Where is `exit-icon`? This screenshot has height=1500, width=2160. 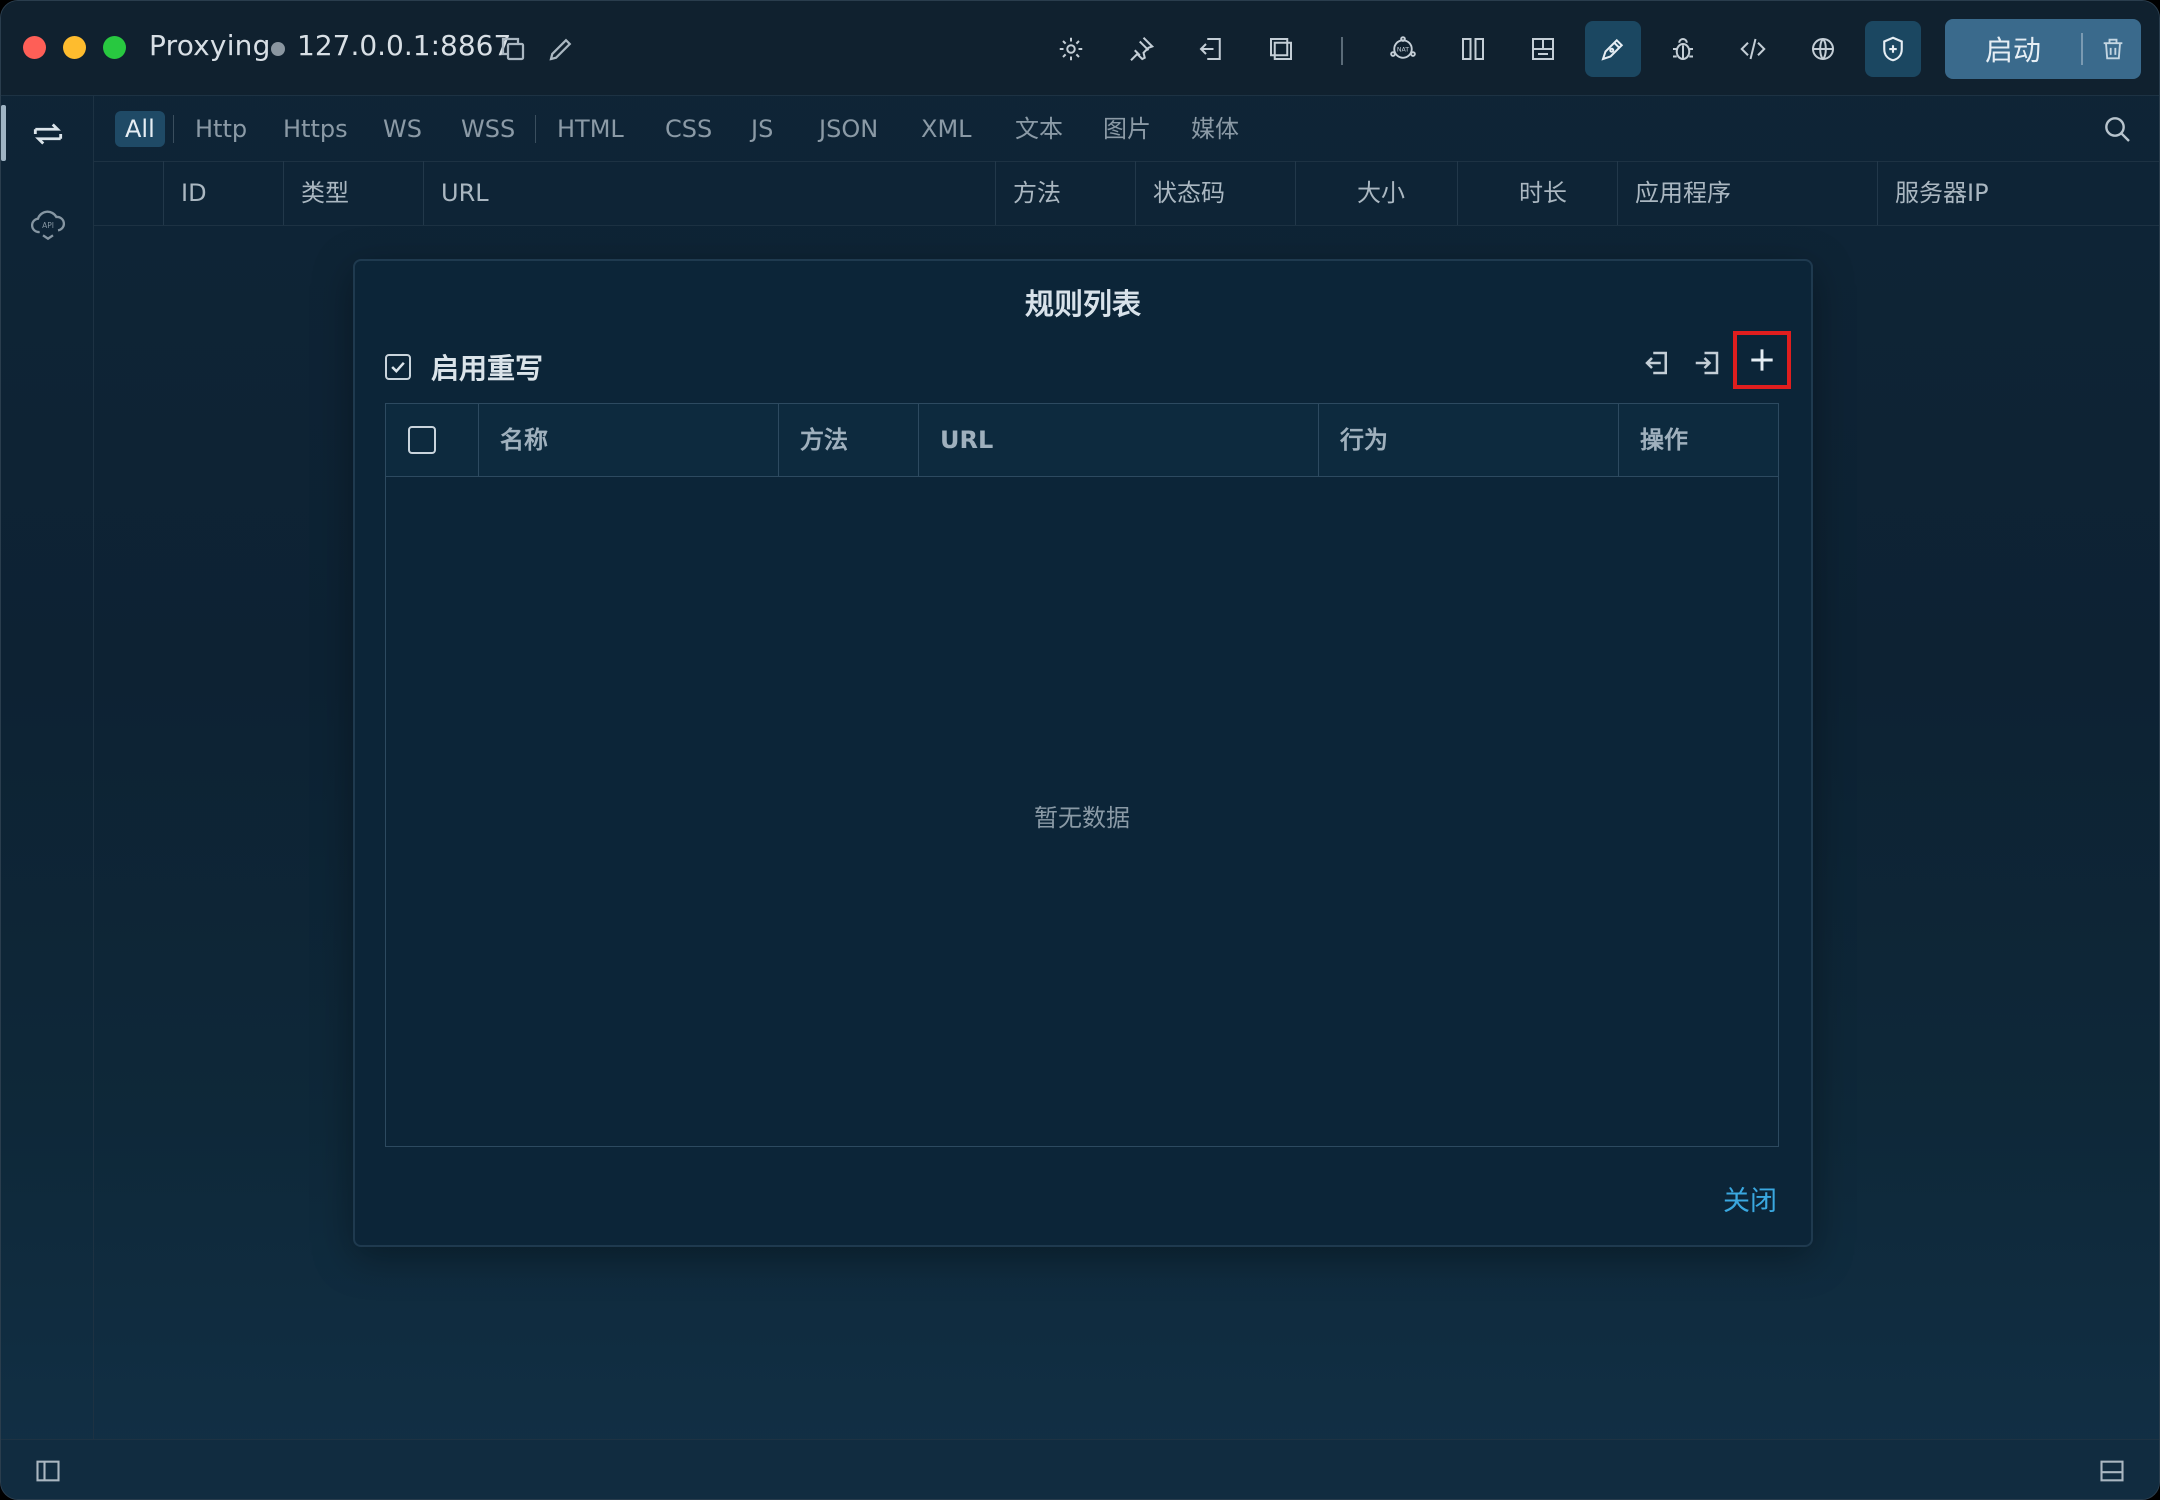
exit-icon is located at coordinates (1211, 49).